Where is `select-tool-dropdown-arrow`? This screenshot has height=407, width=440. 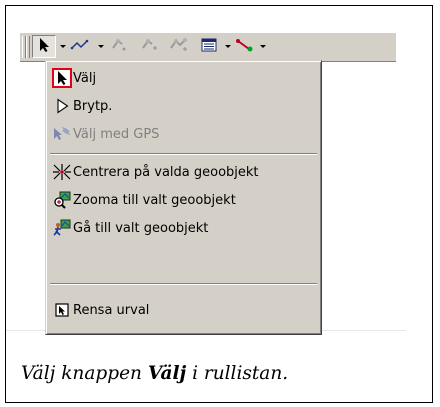 select-tool-dropdown-arrow is located at coordinates (63, 46).